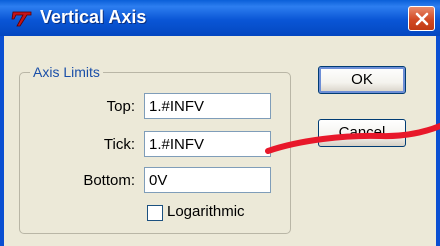  What do you see at coordinates (109, 180) in the screenshot?
I see `bottom-label: Bottom:` at bounding box center [109, 180].